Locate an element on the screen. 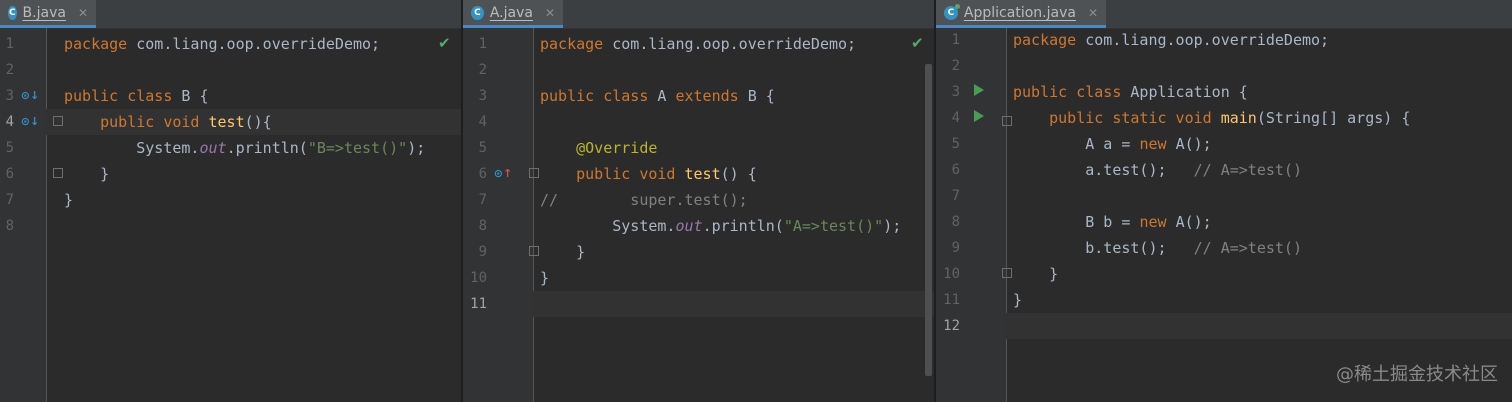 This screenshot has height=402, width=1512. code-token: B { is located at coordinates (195, 96).